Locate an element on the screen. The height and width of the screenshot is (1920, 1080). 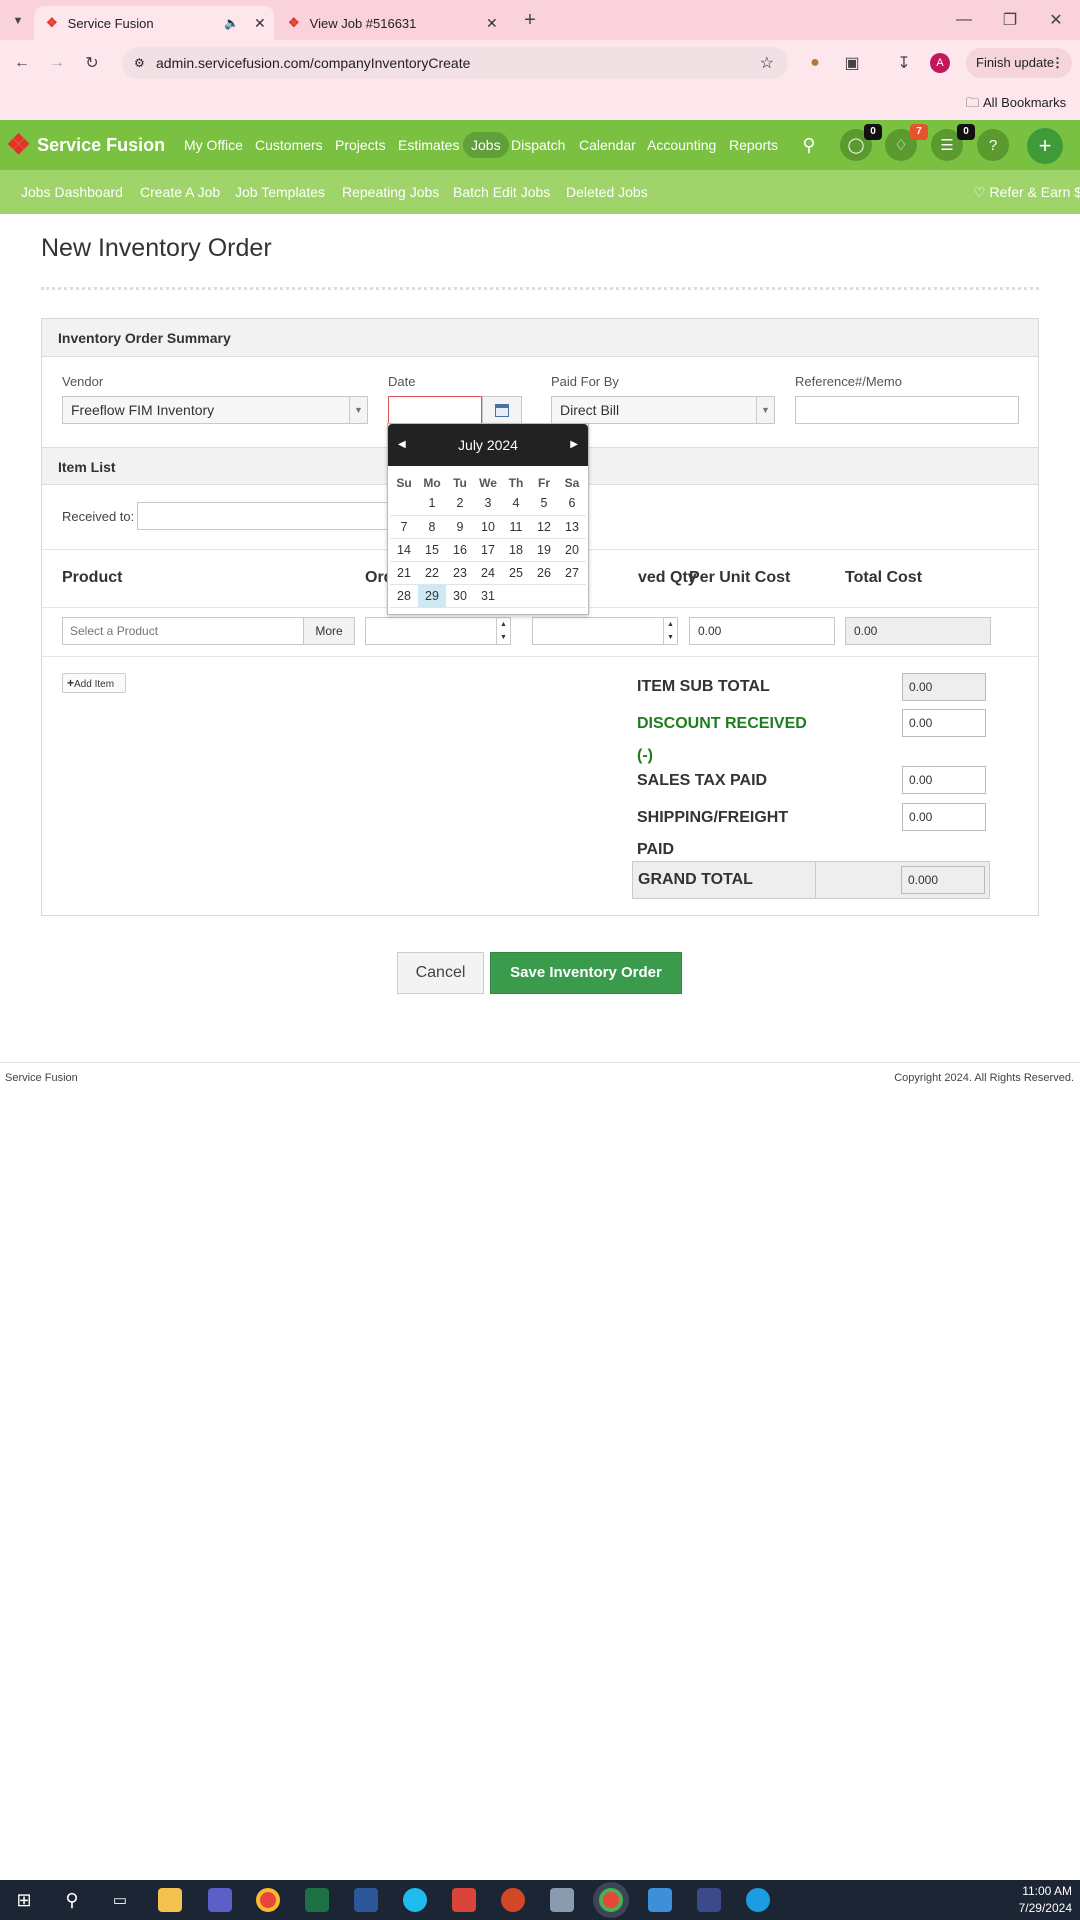
calendar-day: 3 is located at coordinates (488, 504).